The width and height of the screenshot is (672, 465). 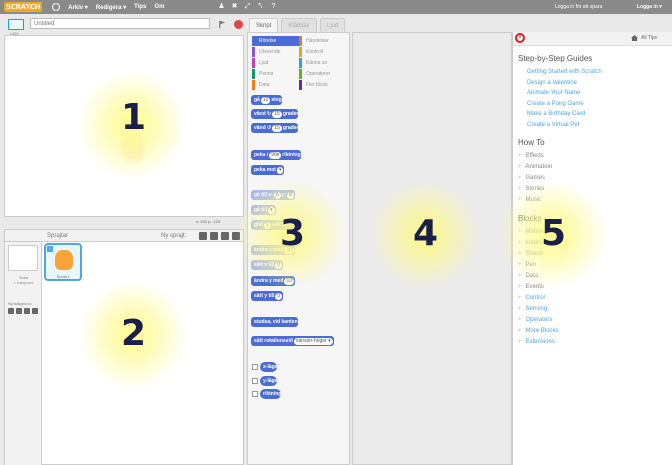 What do you see at coordinates (322, 63) in the screenshot?
I see `category-sensing: Känna av` at bounding box center [322, 63].